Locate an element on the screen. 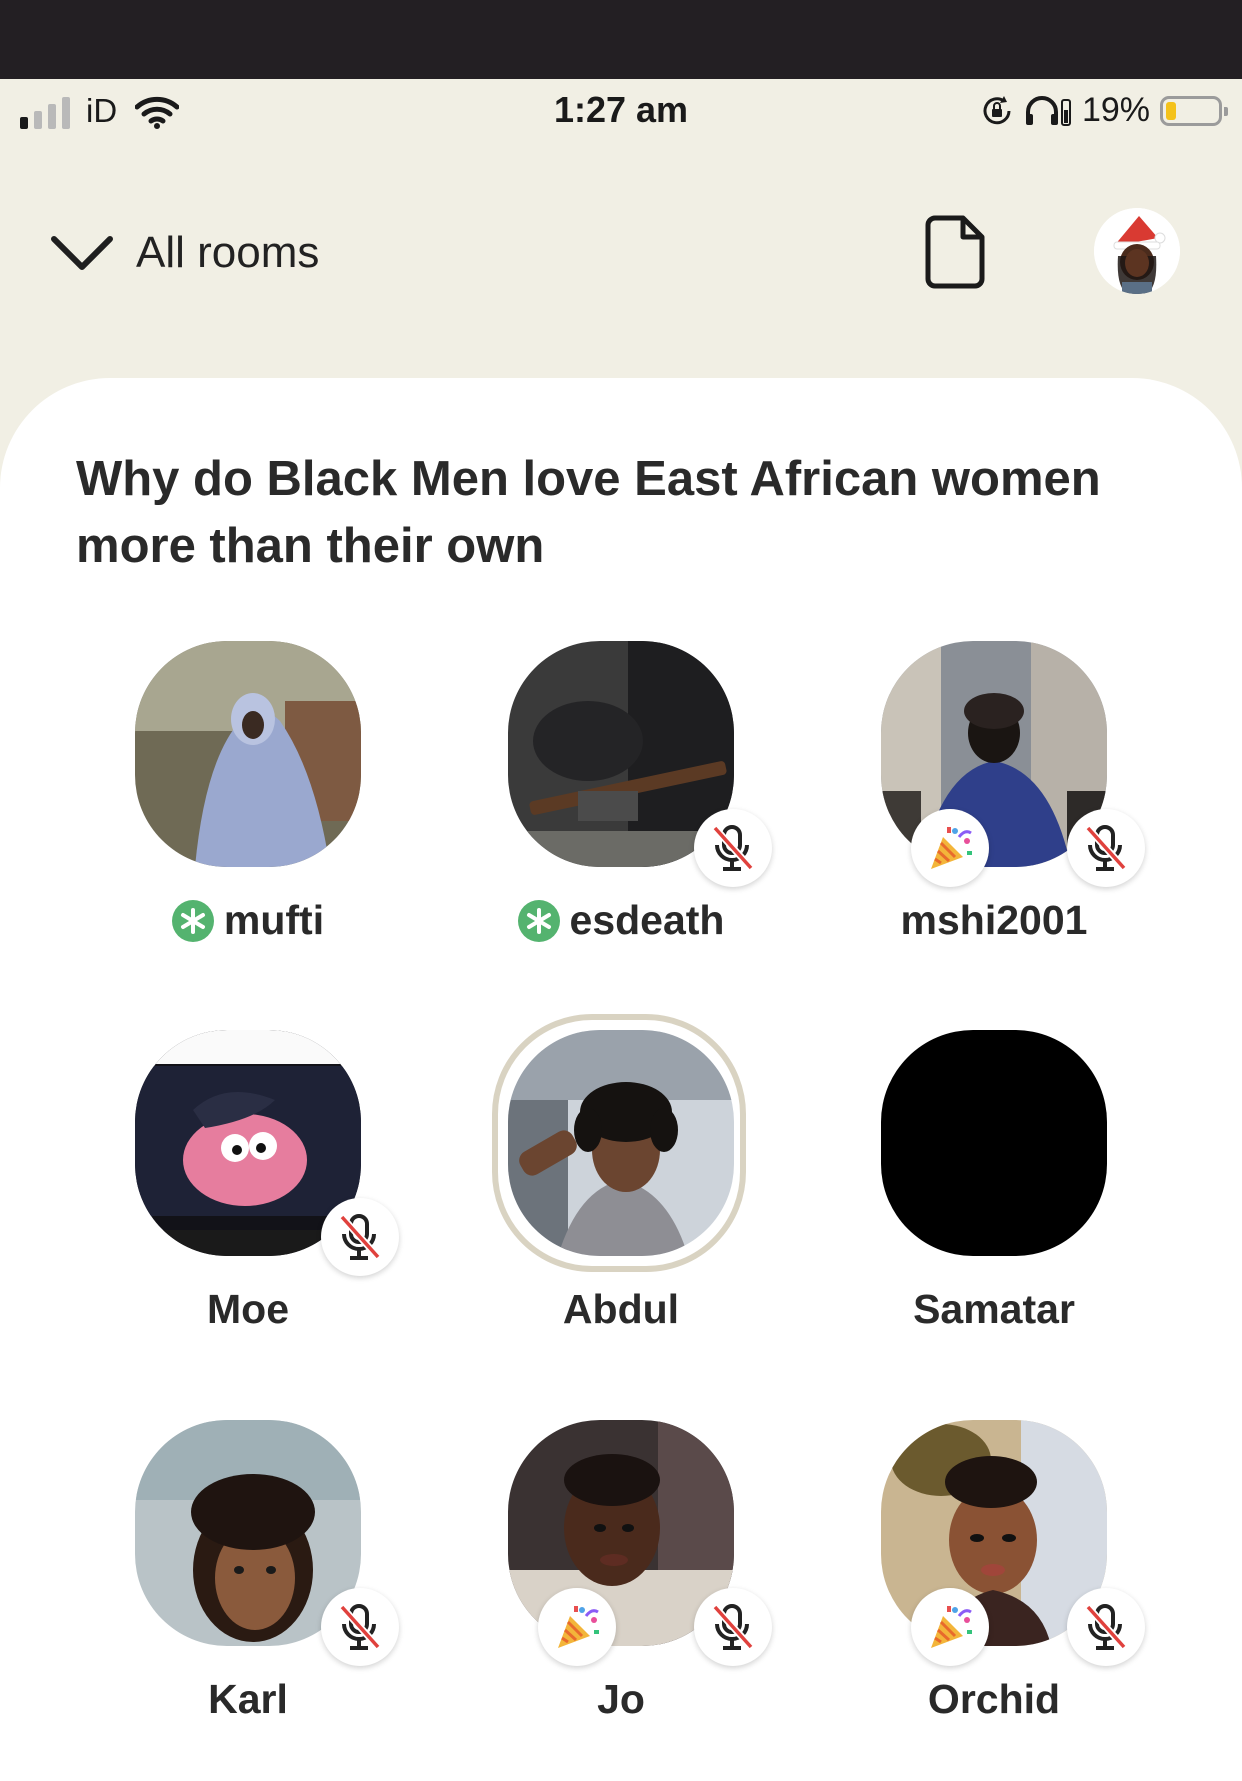 The image size is (1242, 1781). chevron-down-icon is located at coordinates (82, 253).